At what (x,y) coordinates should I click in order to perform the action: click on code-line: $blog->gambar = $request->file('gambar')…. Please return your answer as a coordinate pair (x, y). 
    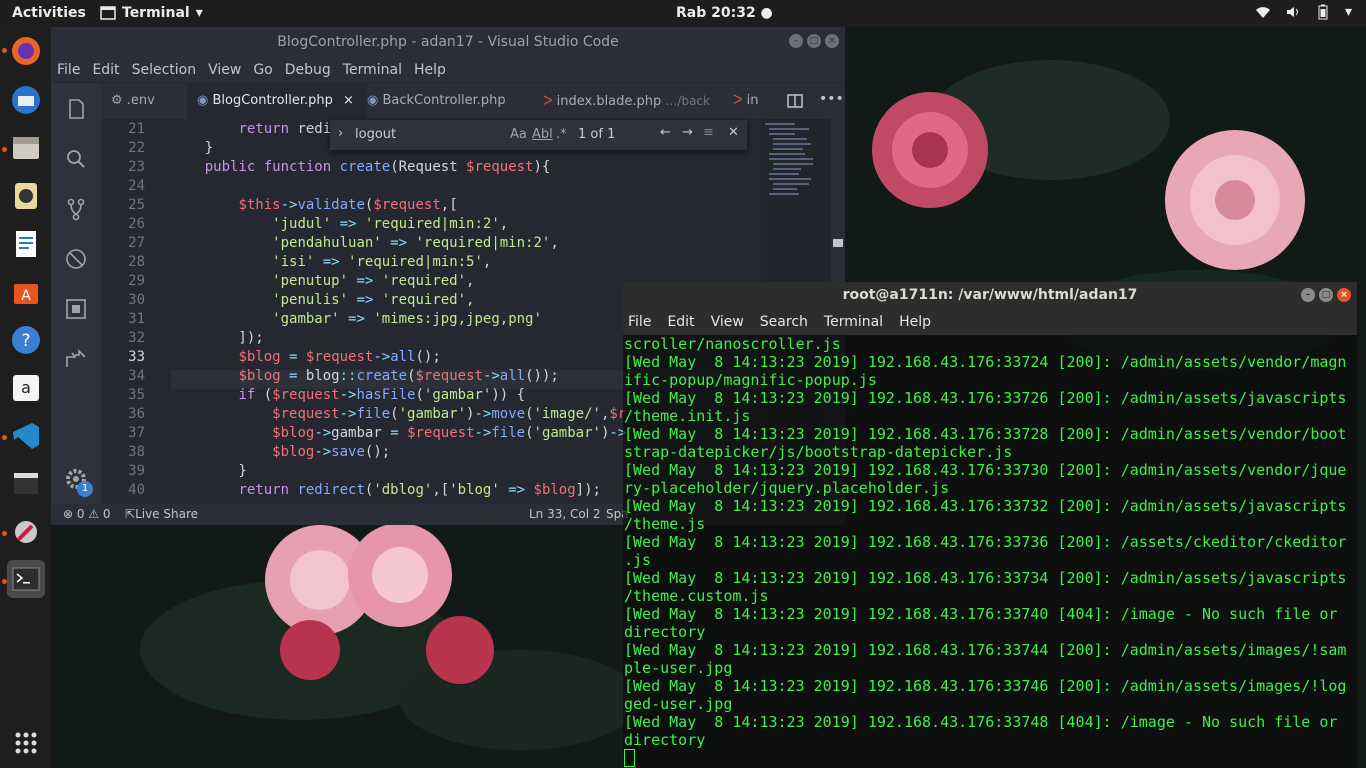
    Looking at the image, I should click on (449, 433).